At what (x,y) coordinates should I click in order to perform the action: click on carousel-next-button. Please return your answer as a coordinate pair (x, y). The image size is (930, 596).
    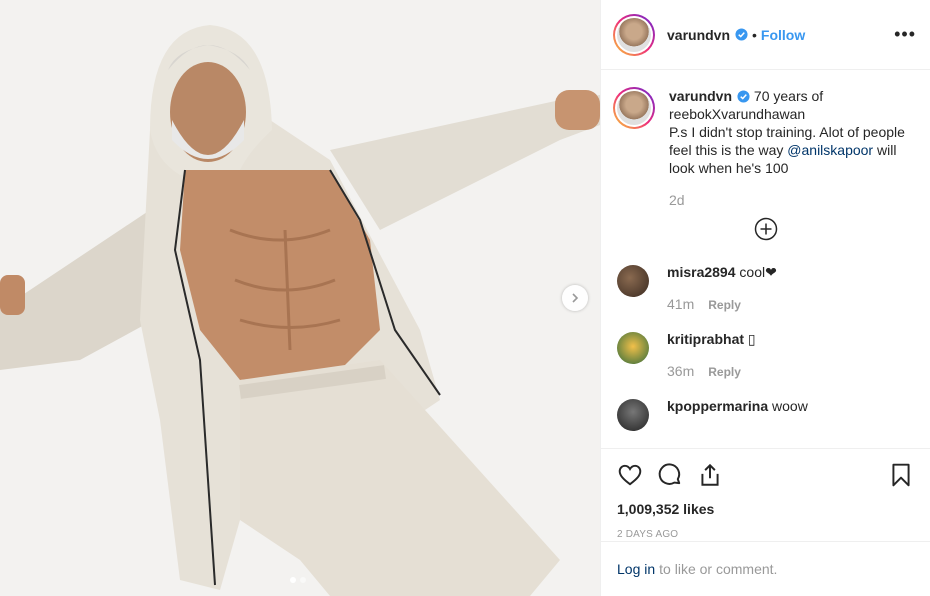
    Looking at the image, I should click on (575, 298).